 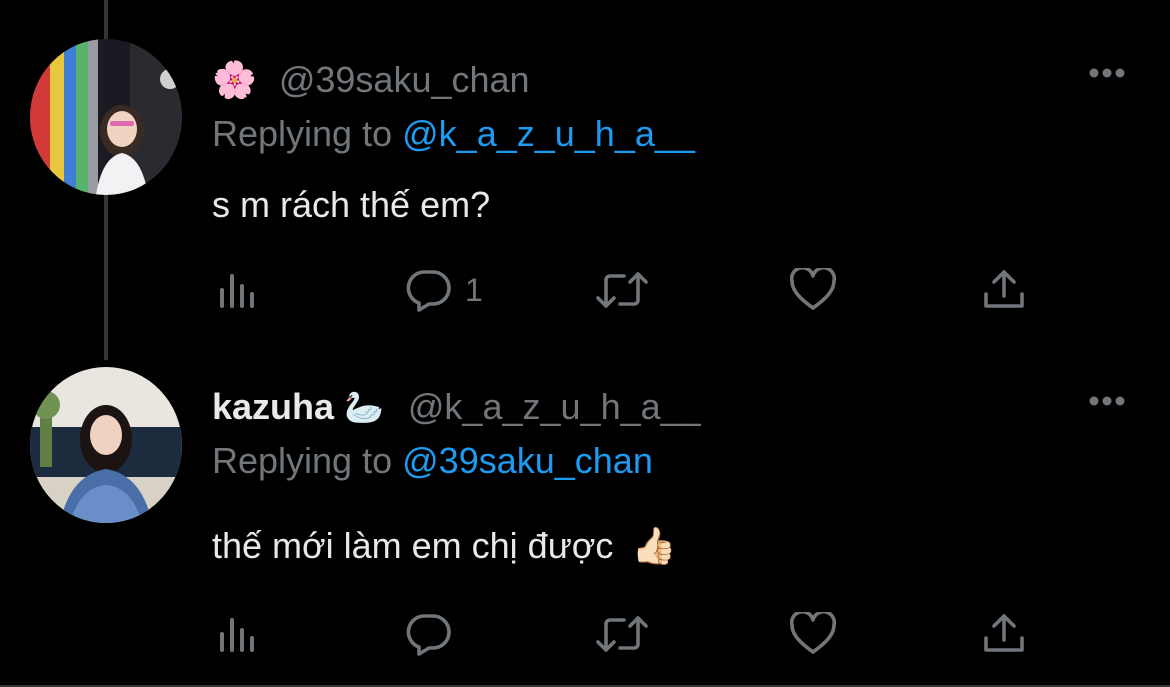 What do you see at coordinates (404, 80) in the screenshot?
I see `user-handle: @39saku_chan` at bounding box center [404, 80].